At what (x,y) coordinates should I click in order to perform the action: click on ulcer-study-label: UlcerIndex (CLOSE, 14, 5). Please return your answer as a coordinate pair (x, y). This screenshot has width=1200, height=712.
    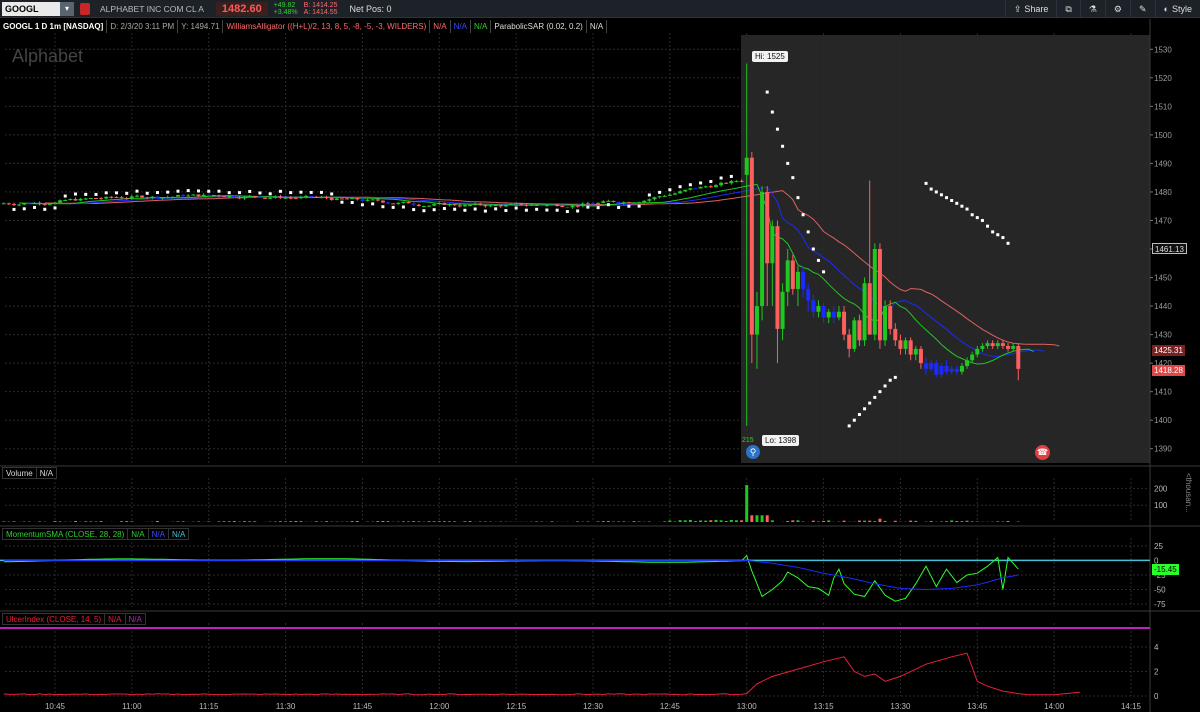
    Looking at the image, I should click on (53, 619).